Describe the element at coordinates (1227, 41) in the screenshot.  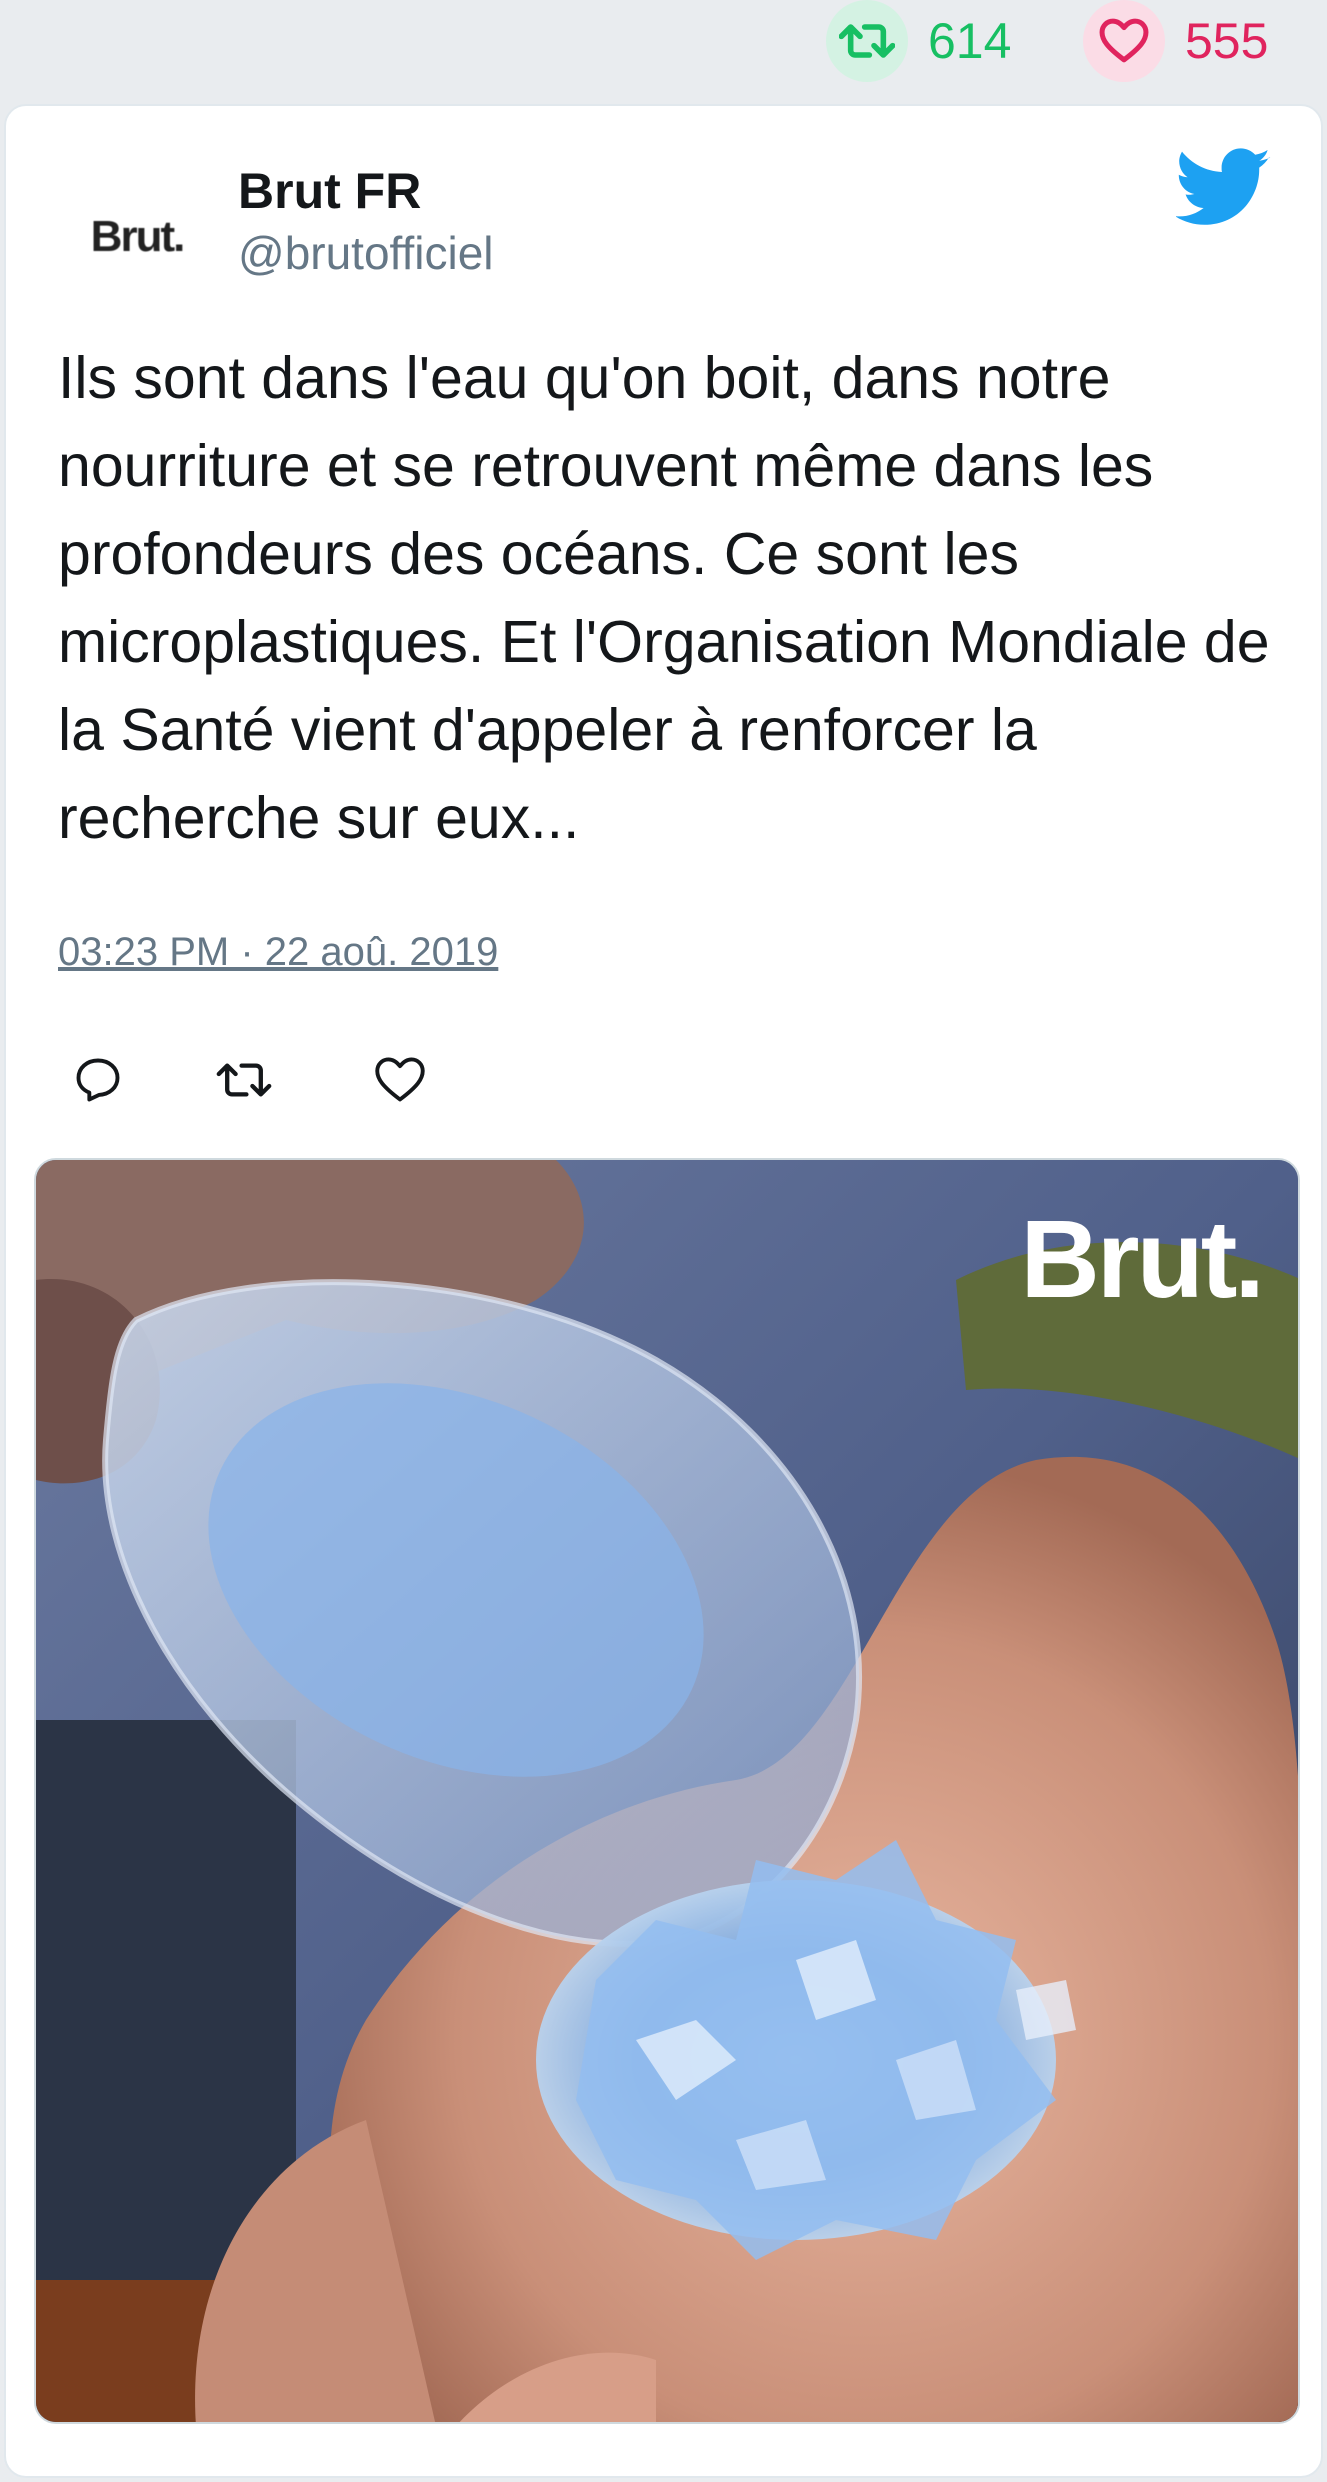
I see `like-count: 555` at that location.